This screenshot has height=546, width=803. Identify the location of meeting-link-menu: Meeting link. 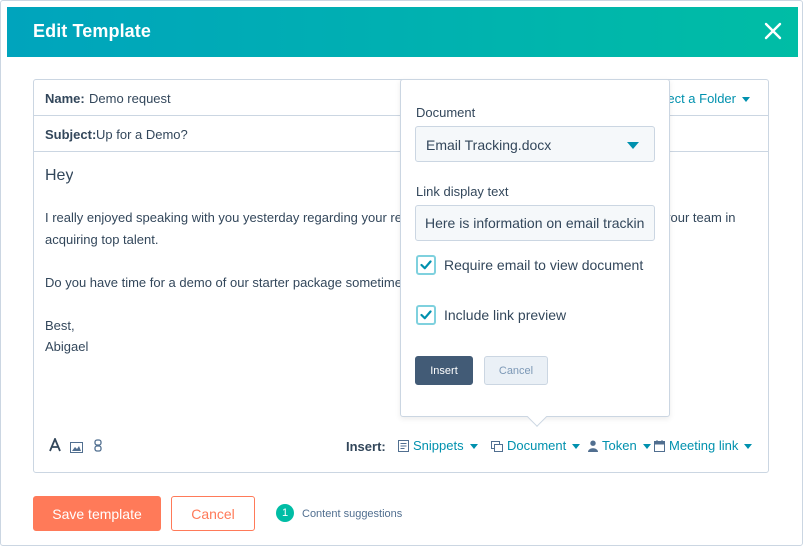
(703, 445).